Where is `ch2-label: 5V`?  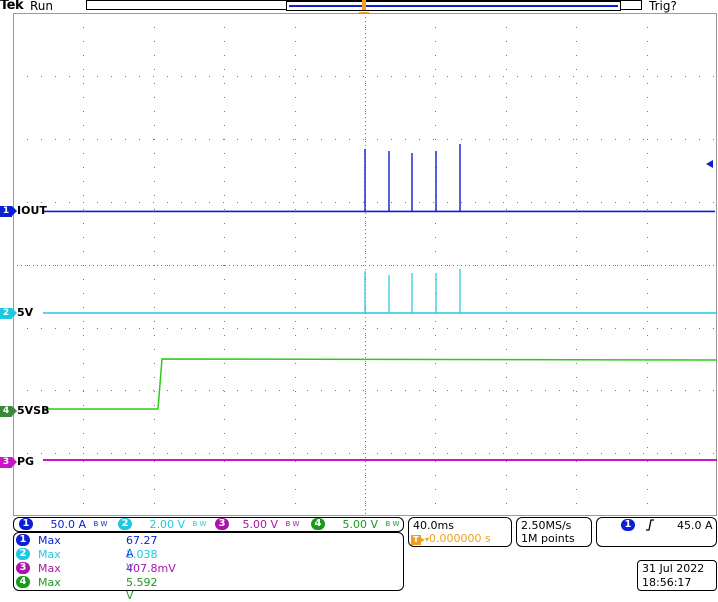
ch2-label: 5V is located at coordinates (25, 312).